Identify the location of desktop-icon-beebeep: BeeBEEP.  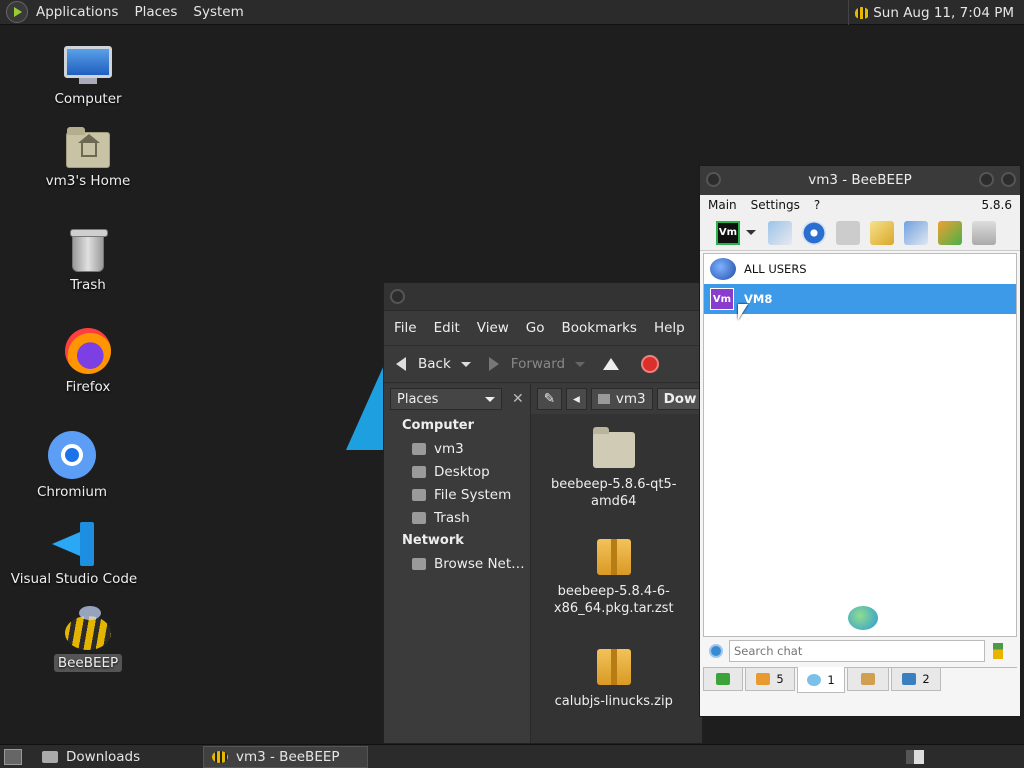
(88, 639).